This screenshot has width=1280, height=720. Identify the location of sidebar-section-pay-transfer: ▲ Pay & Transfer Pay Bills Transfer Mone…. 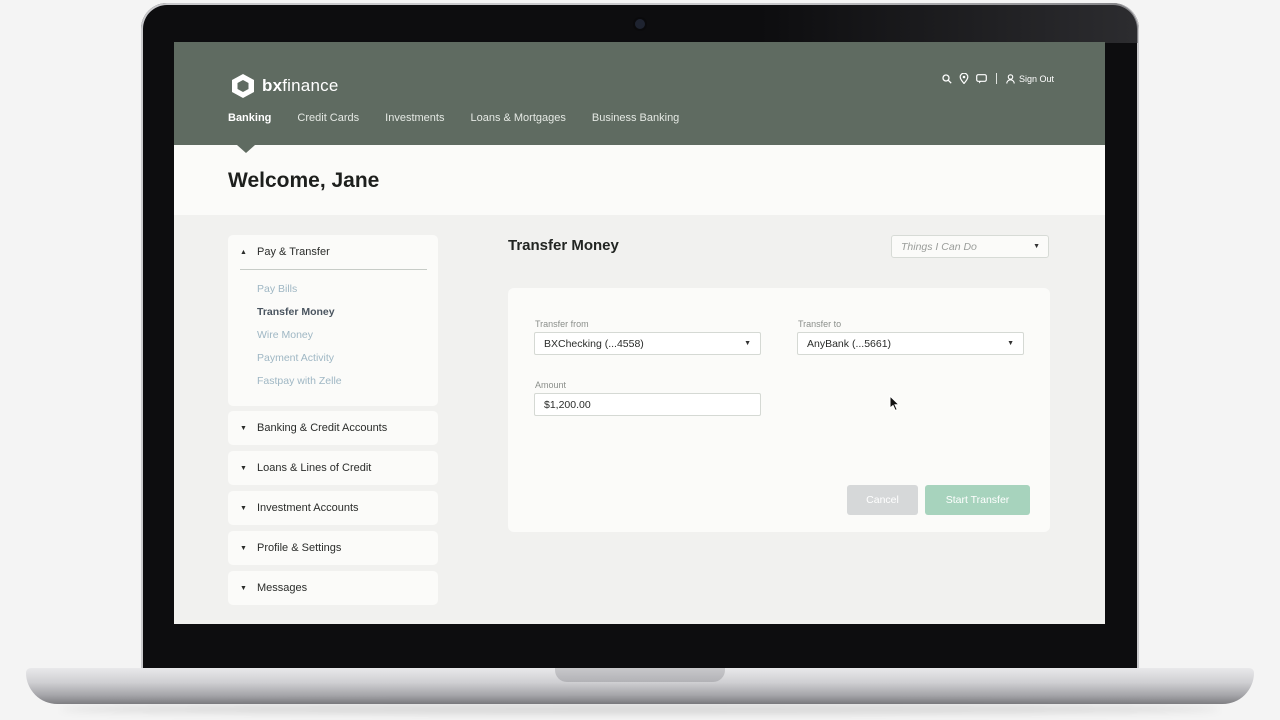
(333, 320).